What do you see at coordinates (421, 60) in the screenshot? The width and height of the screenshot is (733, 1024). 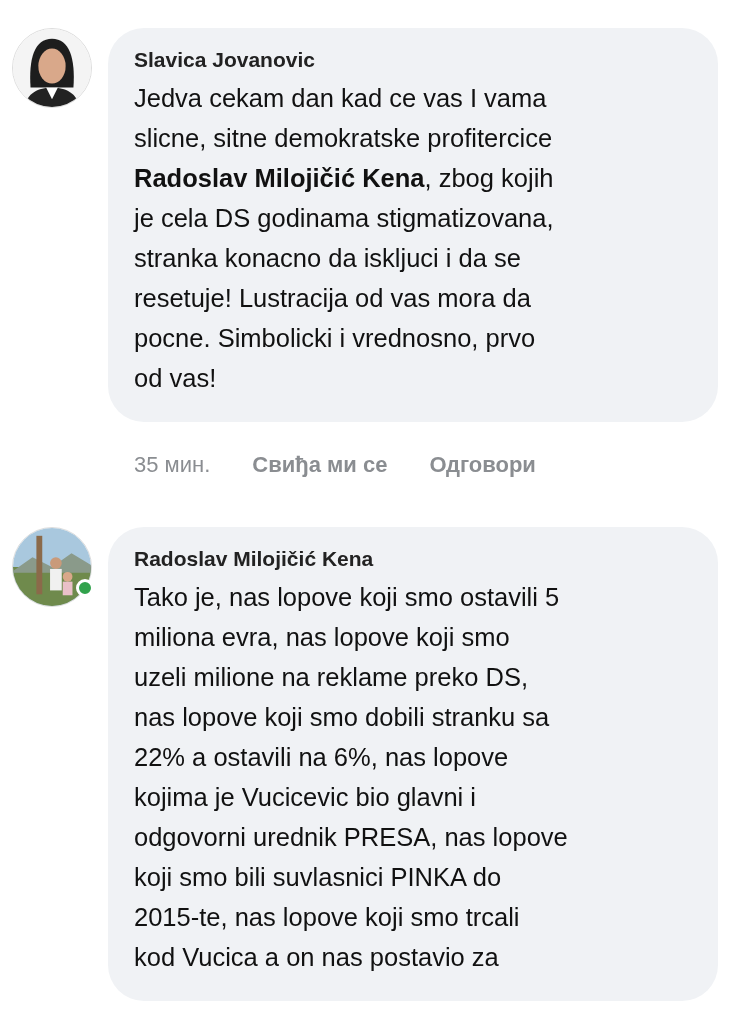 I see `author-name: Slavica Jovanovic` at bounding box center [421, 60].